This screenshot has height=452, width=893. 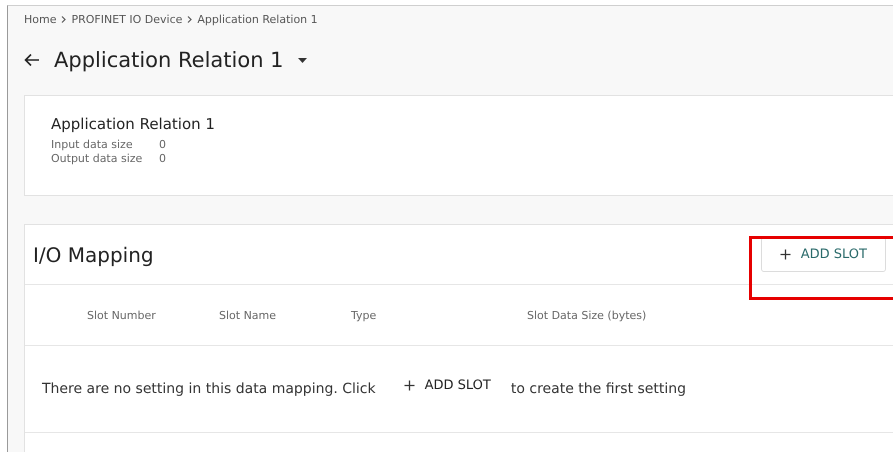 I want to click on card-title: Application Relation 1, so click(x=133, y=124).